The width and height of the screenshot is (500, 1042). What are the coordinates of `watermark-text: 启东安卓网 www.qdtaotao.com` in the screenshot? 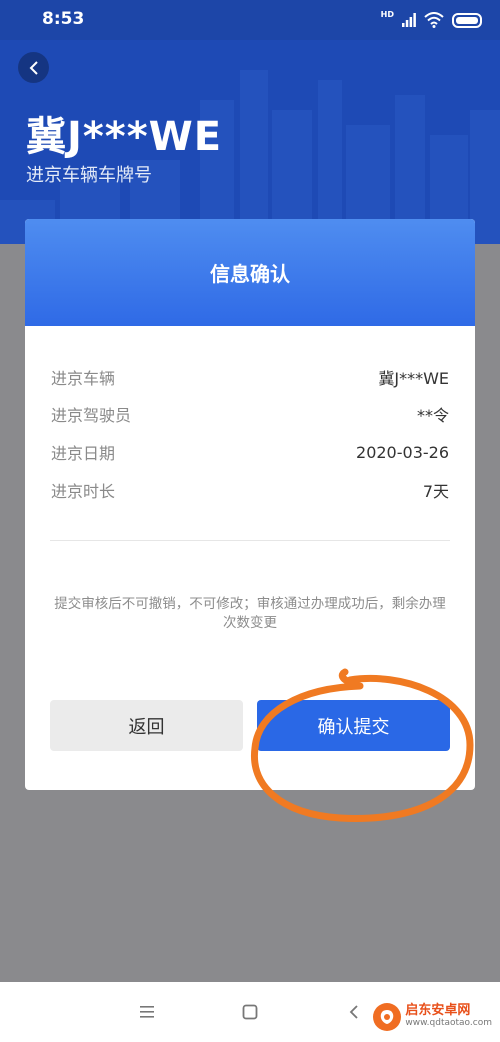 It's located at (448, 1017).